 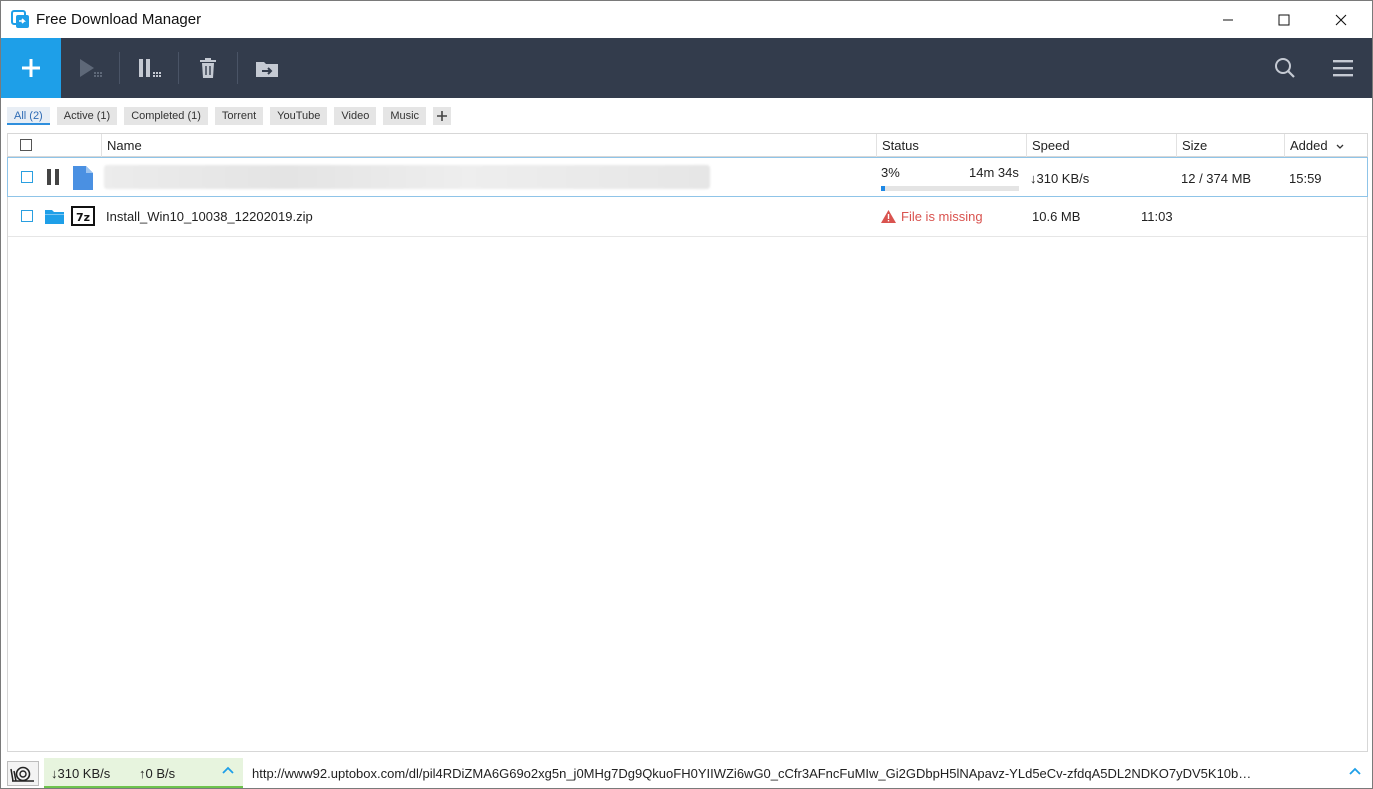 I want to click on expand-chevron-up-icon, so click(x=1355, y=771).